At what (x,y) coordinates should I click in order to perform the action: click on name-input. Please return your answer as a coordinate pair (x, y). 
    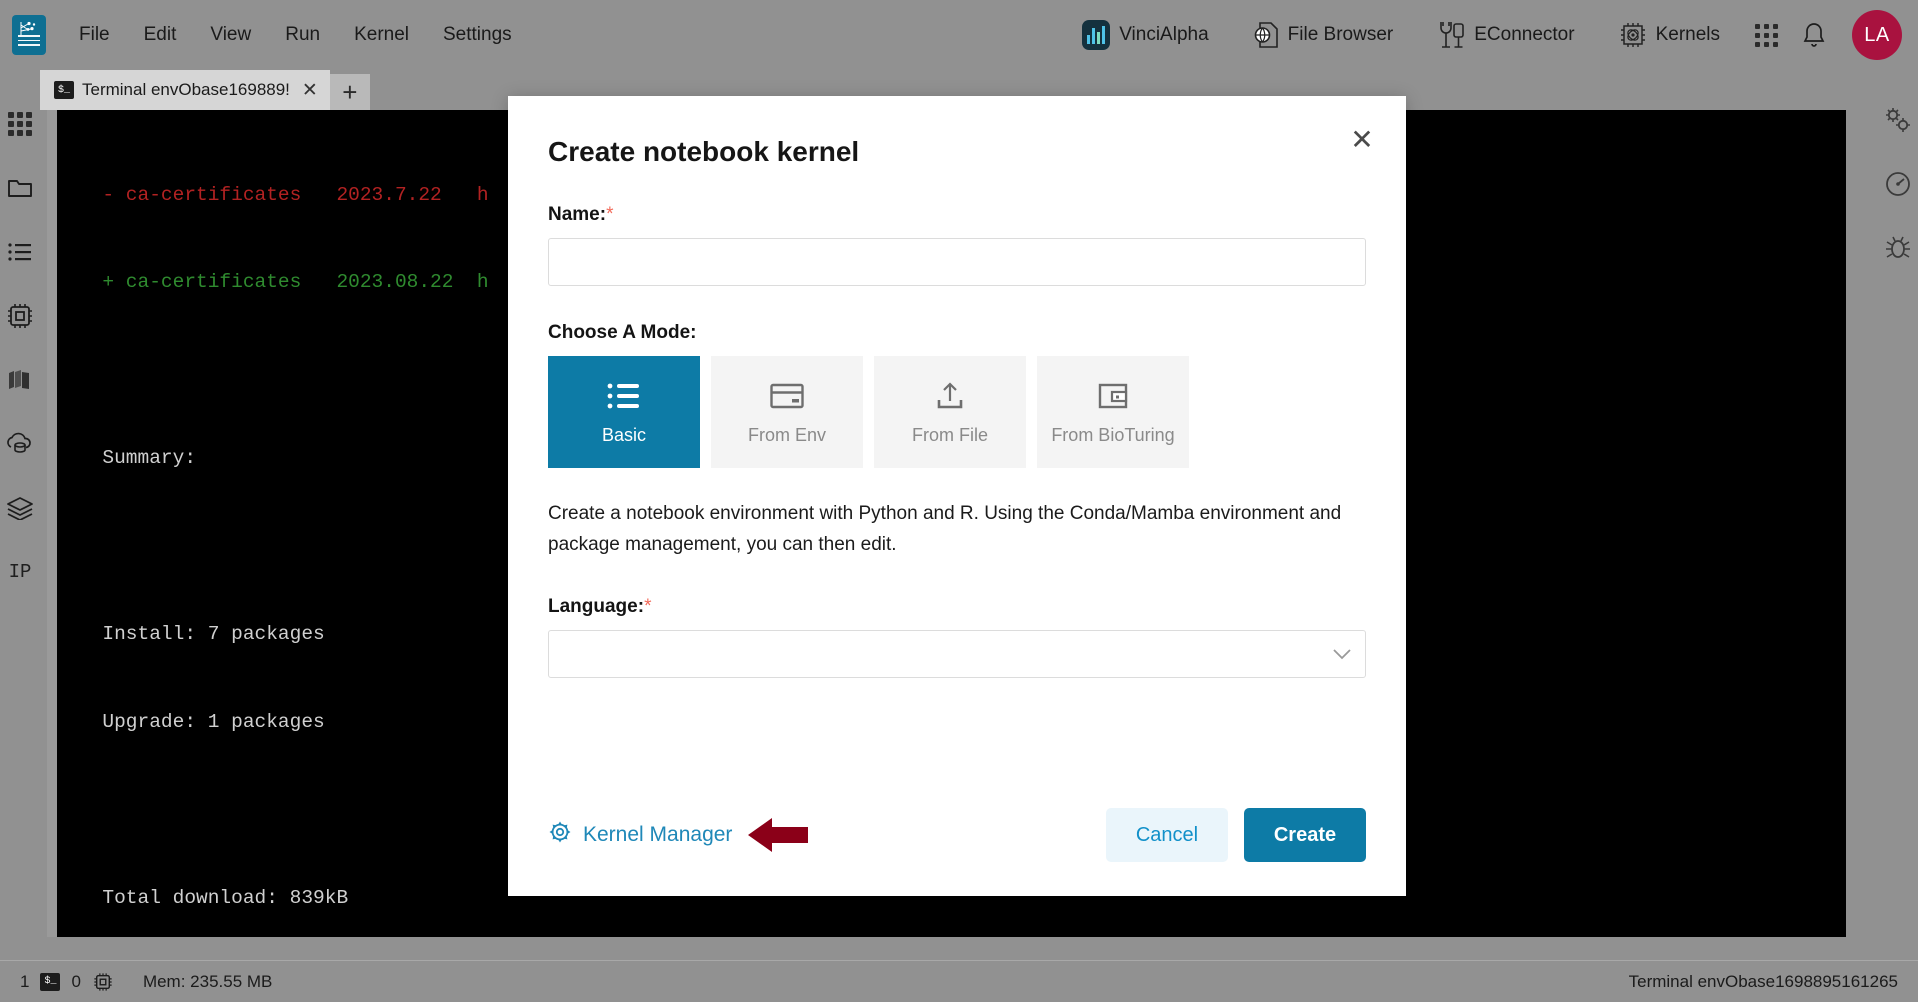
    Looking at the image, I should click on (957, 262).